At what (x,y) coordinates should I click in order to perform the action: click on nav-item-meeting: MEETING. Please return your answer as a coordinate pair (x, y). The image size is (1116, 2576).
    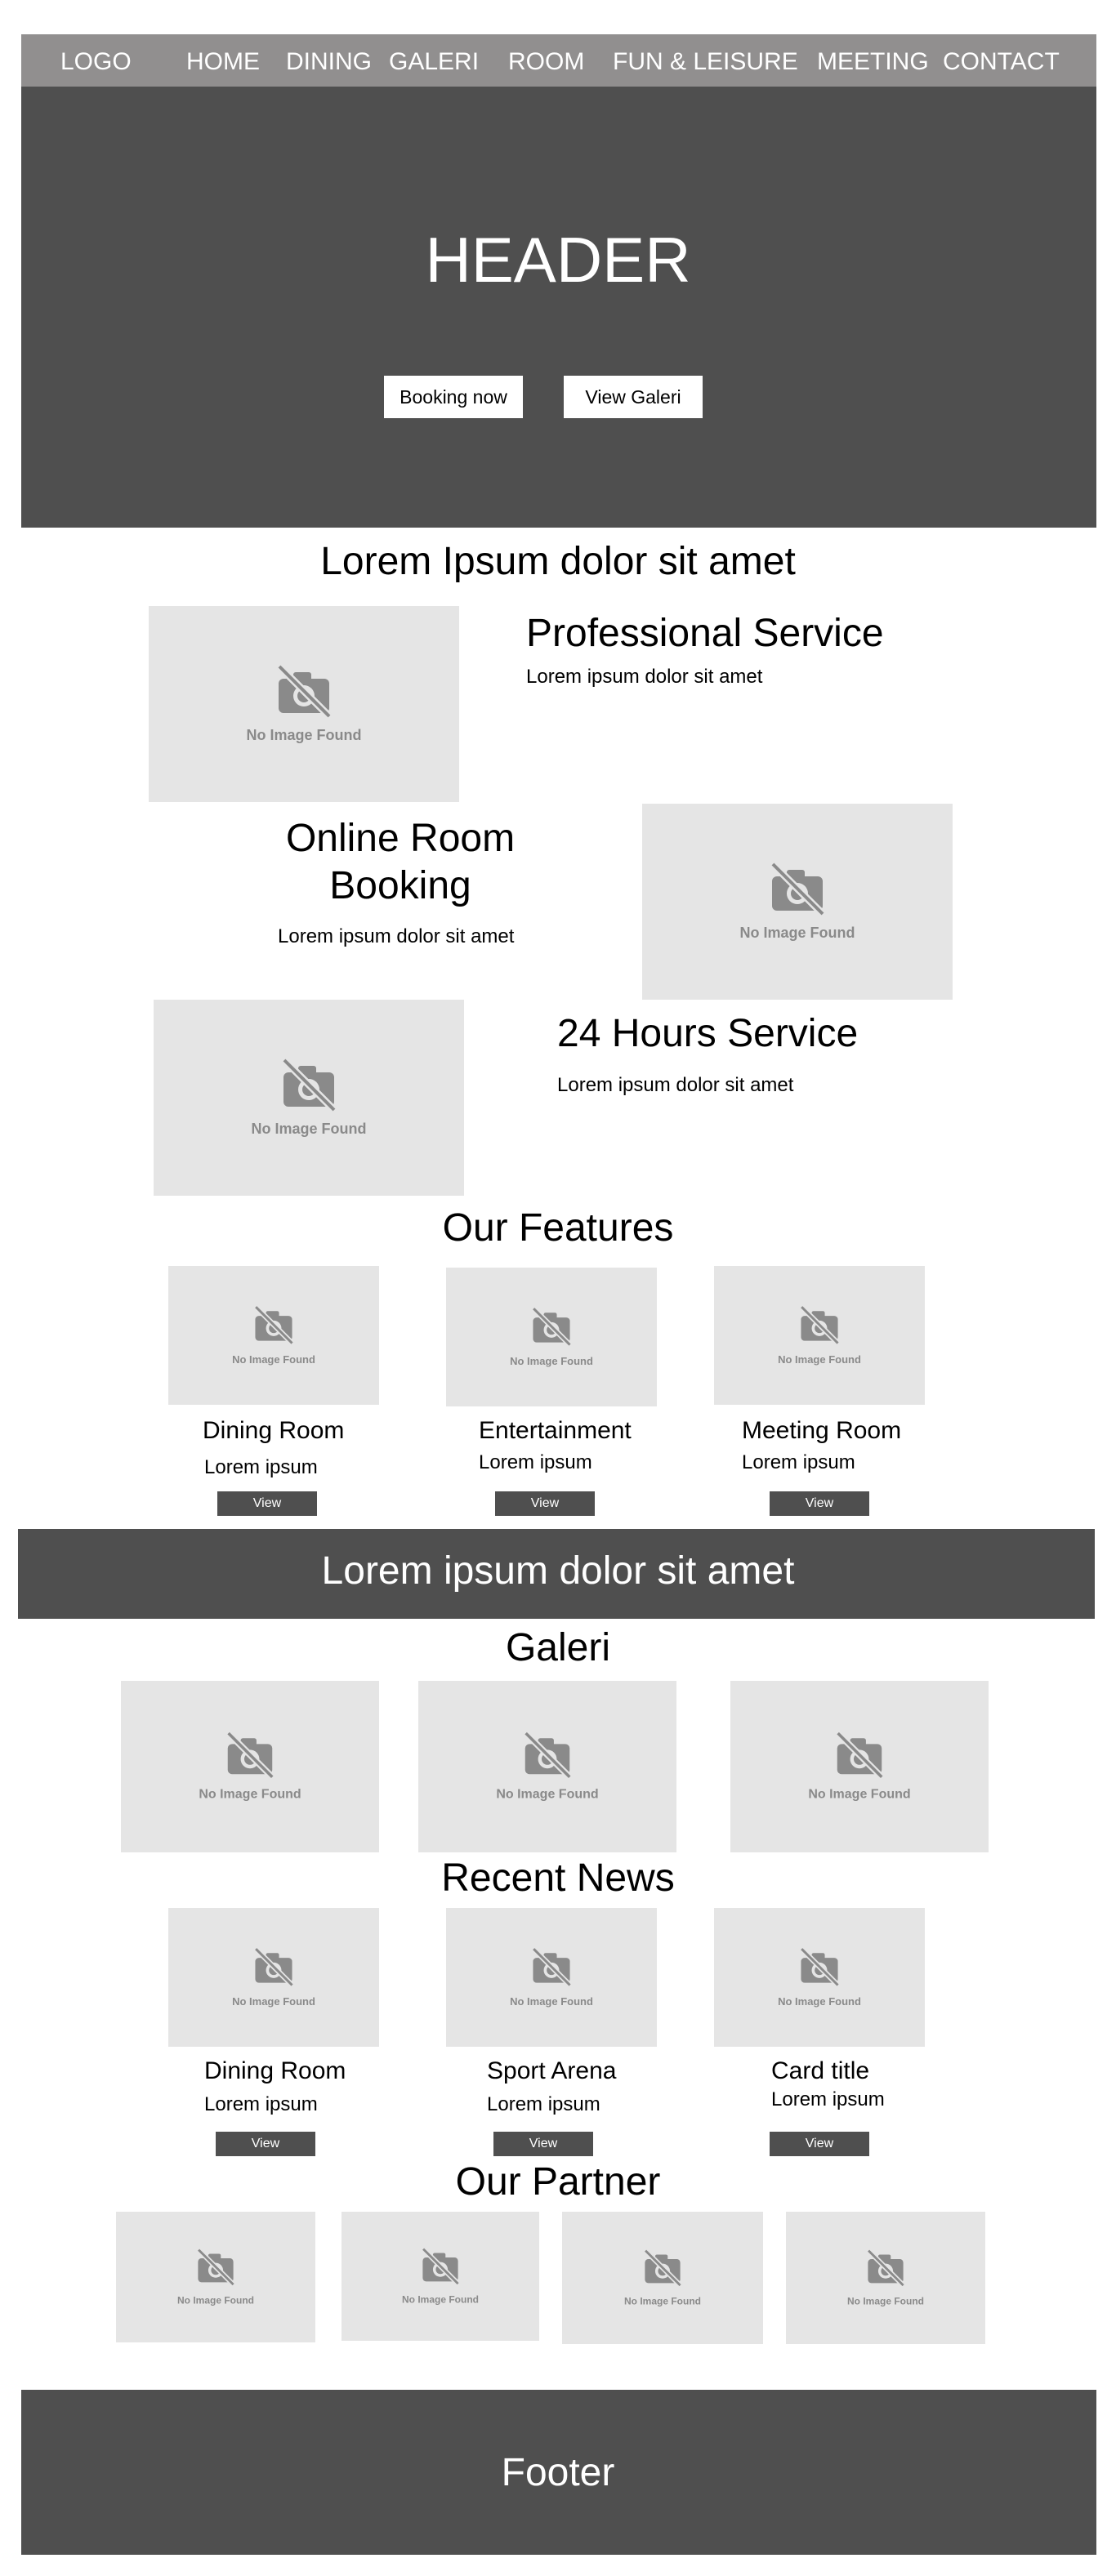
    Looking at the image, I should click on (873, 62).